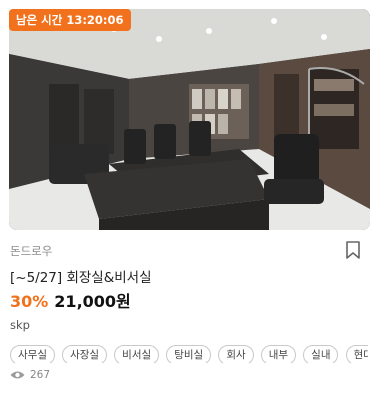 The height and width of the screenshot is (397, 377). Describe the element at coordinates (85, 354) in the screenshot. I see `tag-chip: 사장실` at that location.